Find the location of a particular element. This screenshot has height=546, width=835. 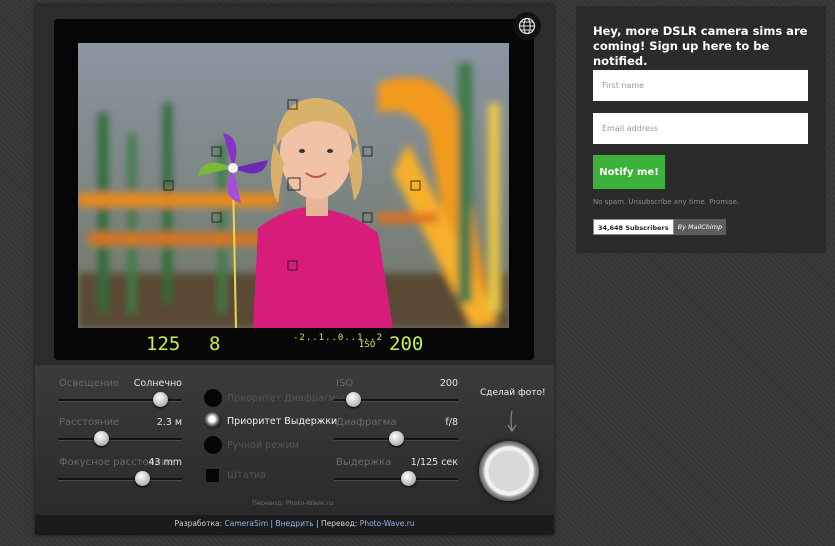

globe-icon is located at coordinates (527, 26).